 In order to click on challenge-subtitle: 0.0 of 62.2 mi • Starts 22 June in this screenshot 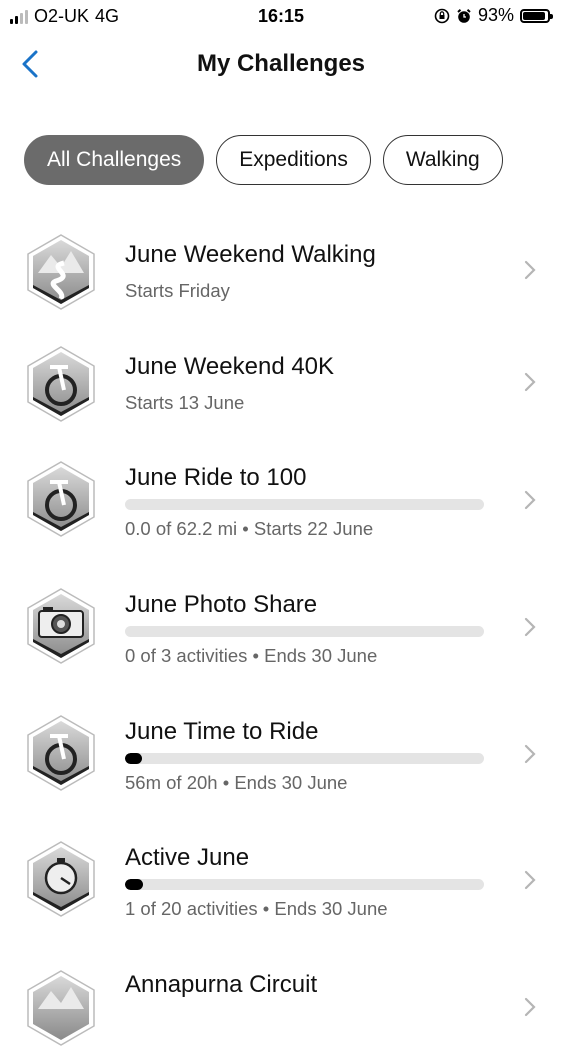, I will do `click(249, 528)`.